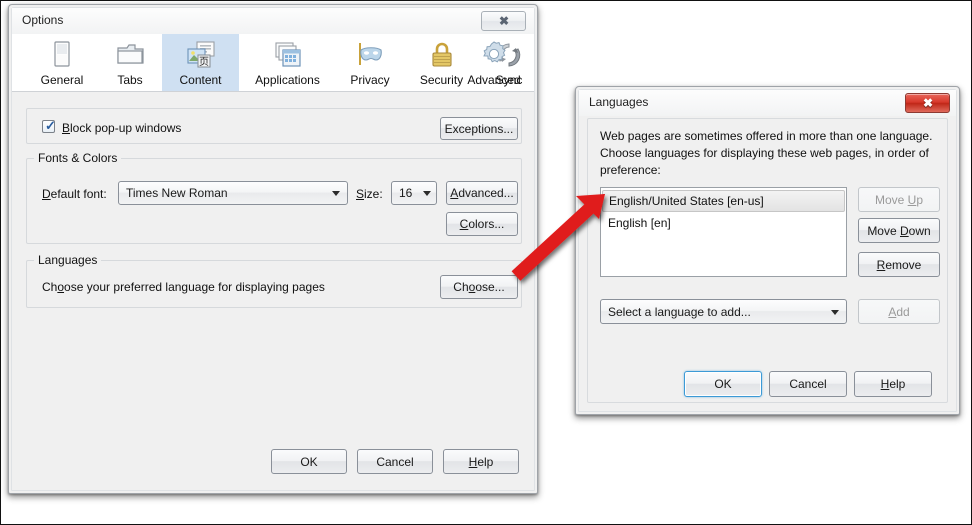  I want to click on languages-cancel-button: Cancel, so click(808, 384).